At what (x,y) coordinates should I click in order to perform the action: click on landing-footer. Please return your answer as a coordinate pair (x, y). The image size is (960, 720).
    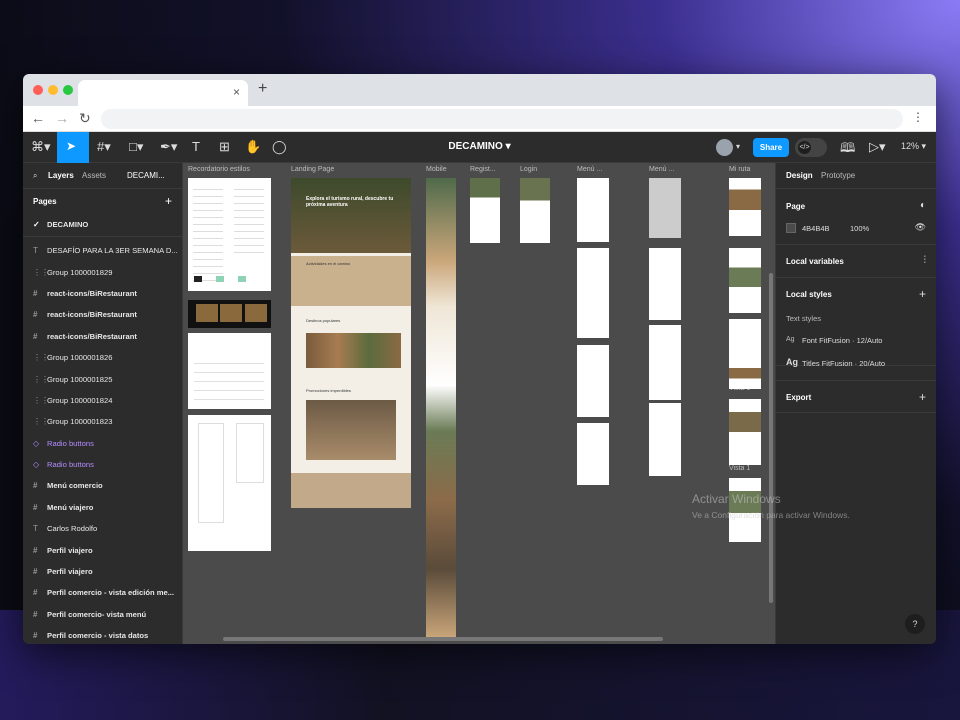
    Looking at the image, I should click on (351, 490).